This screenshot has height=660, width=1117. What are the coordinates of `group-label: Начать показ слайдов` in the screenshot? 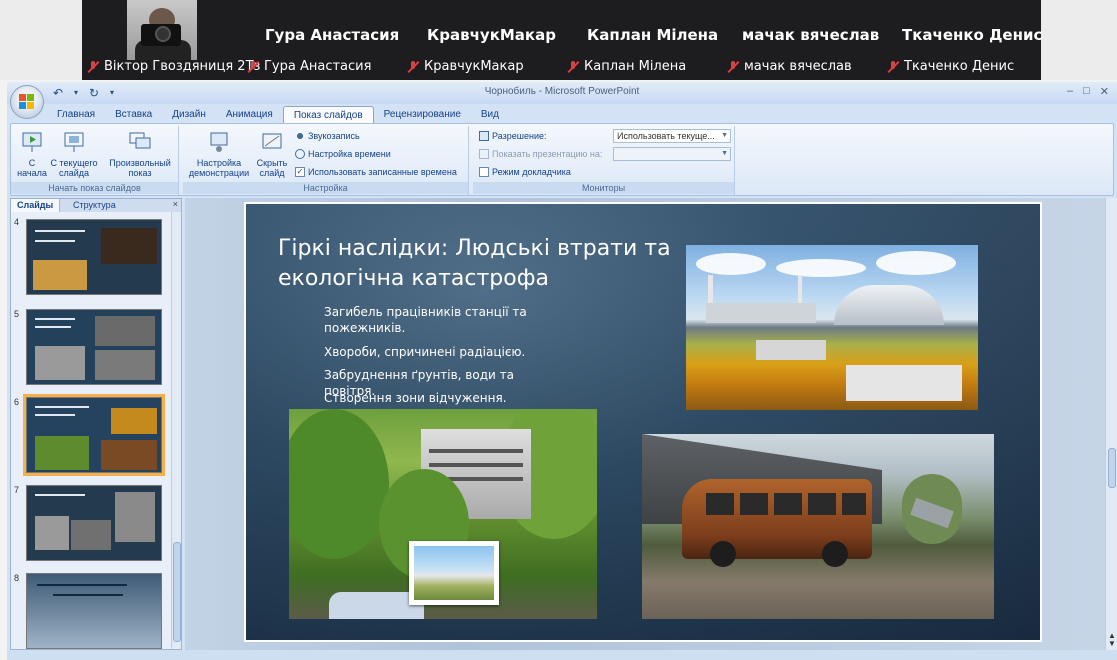 It's located at (94, 188).